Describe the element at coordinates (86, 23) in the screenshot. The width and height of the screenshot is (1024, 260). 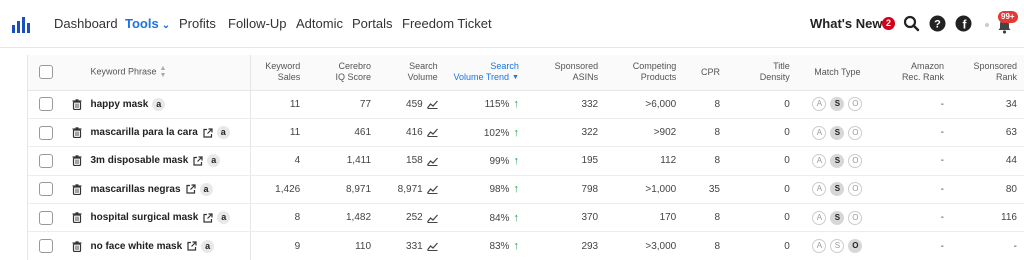
I see `nav-dashboard: Dashboard` at that location.